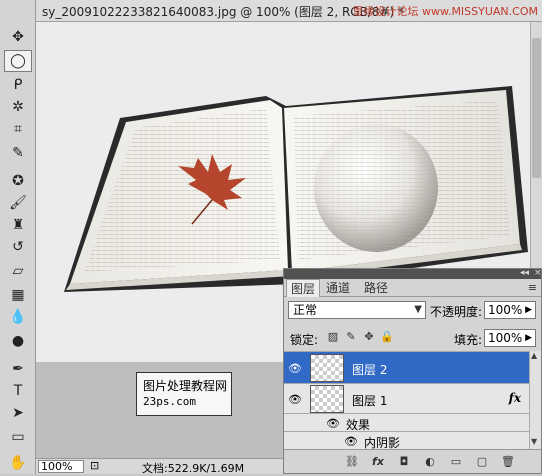 This screenshot has height=476, width=542. Describe the element at coordinates (18, 317) in the screenshot. I see `blur-tool-icon: 💧` at that location.